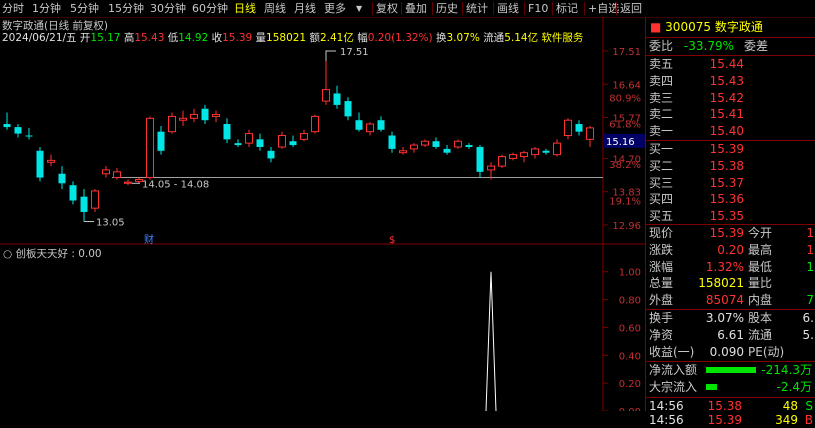 The width and height of the screenshot is (815, 428). What do you see at coordinates (286, 38) in the screenshot?
I see `volume-value: 158021` at bounding box center [286, 38].